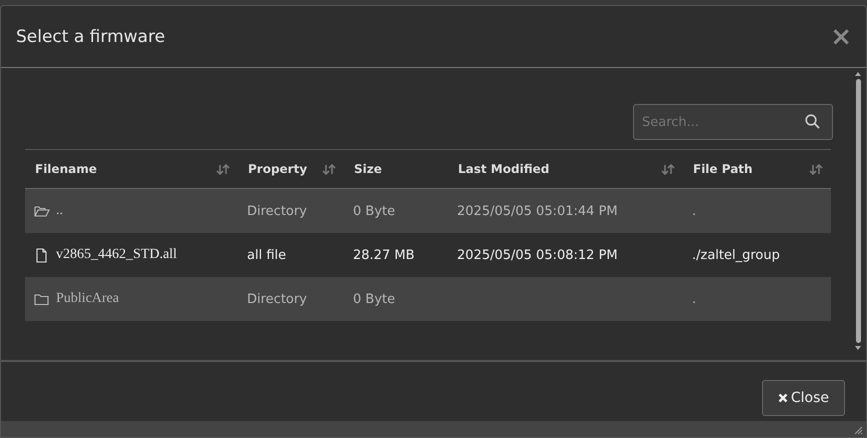 The height and width of the screenshot is (438, 867). Describe the element at coordinates (858, 211) in the screenshot. I see `scrollbar` at that location.